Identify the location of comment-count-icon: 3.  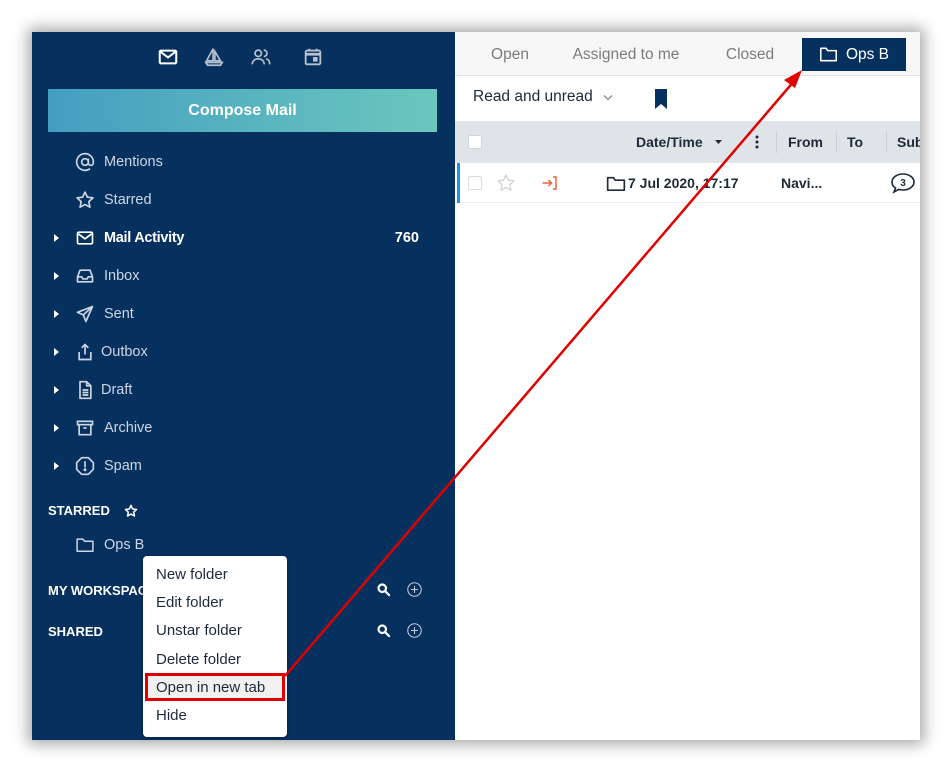
(903, 183).